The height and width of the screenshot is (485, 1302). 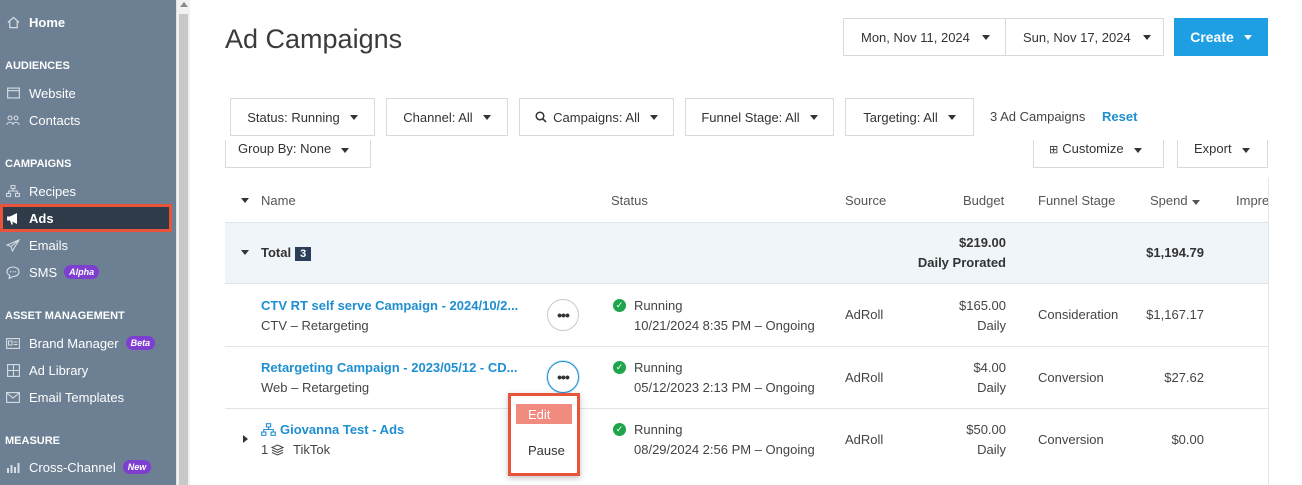 I want to click on sidebar-item-label: Home, so click(x=47, y=22).